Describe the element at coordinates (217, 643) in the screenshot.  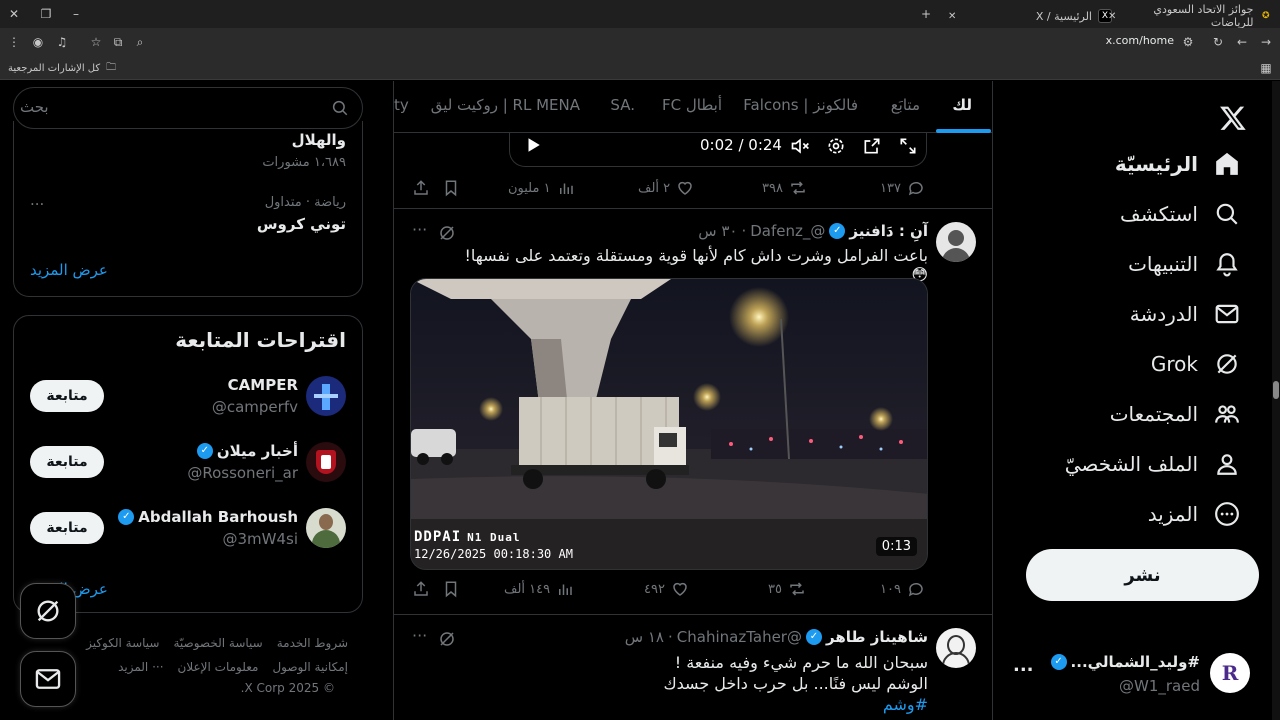
I see `footer-link: سياسة الخصوصيّة` at that location.